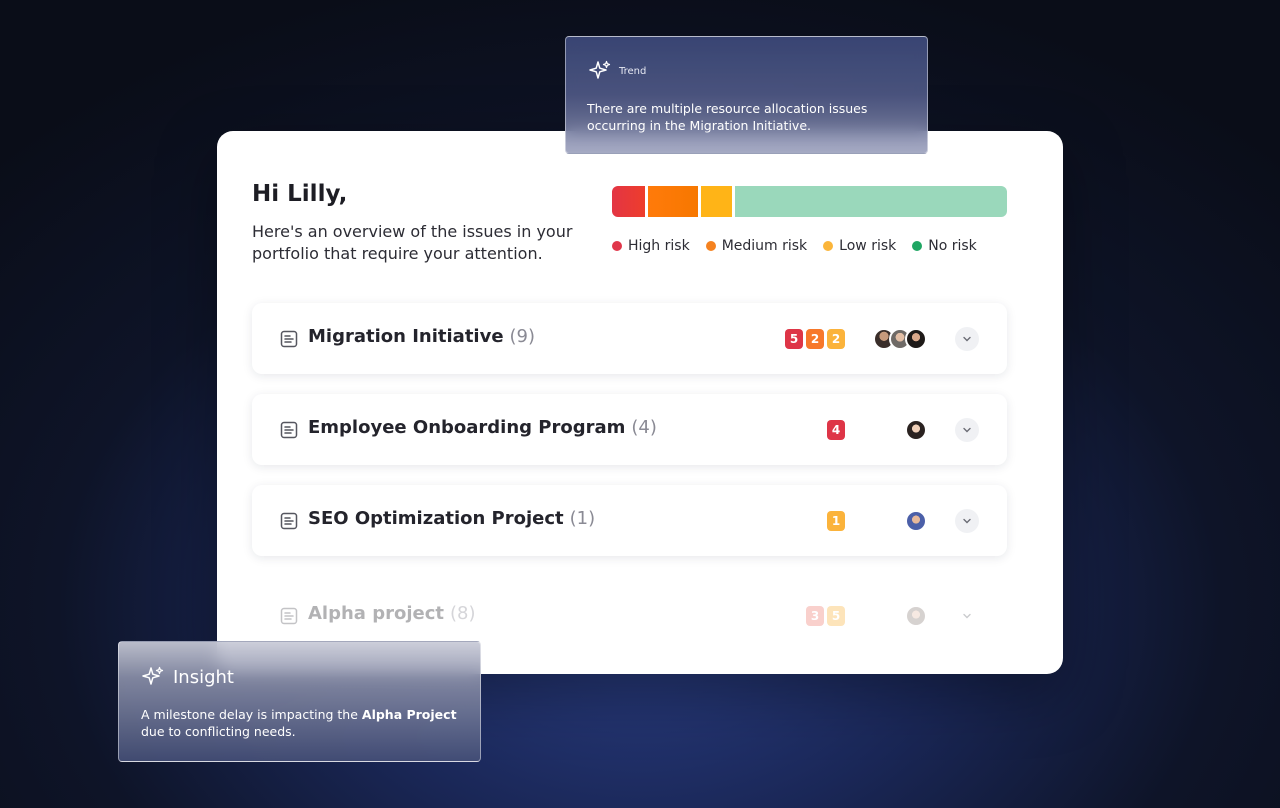 The width and height of the screenshot is (1280, 808). Describe the element at coordinates (633, 71) in the screenshot. I see `trend-label: Trend` at that location.